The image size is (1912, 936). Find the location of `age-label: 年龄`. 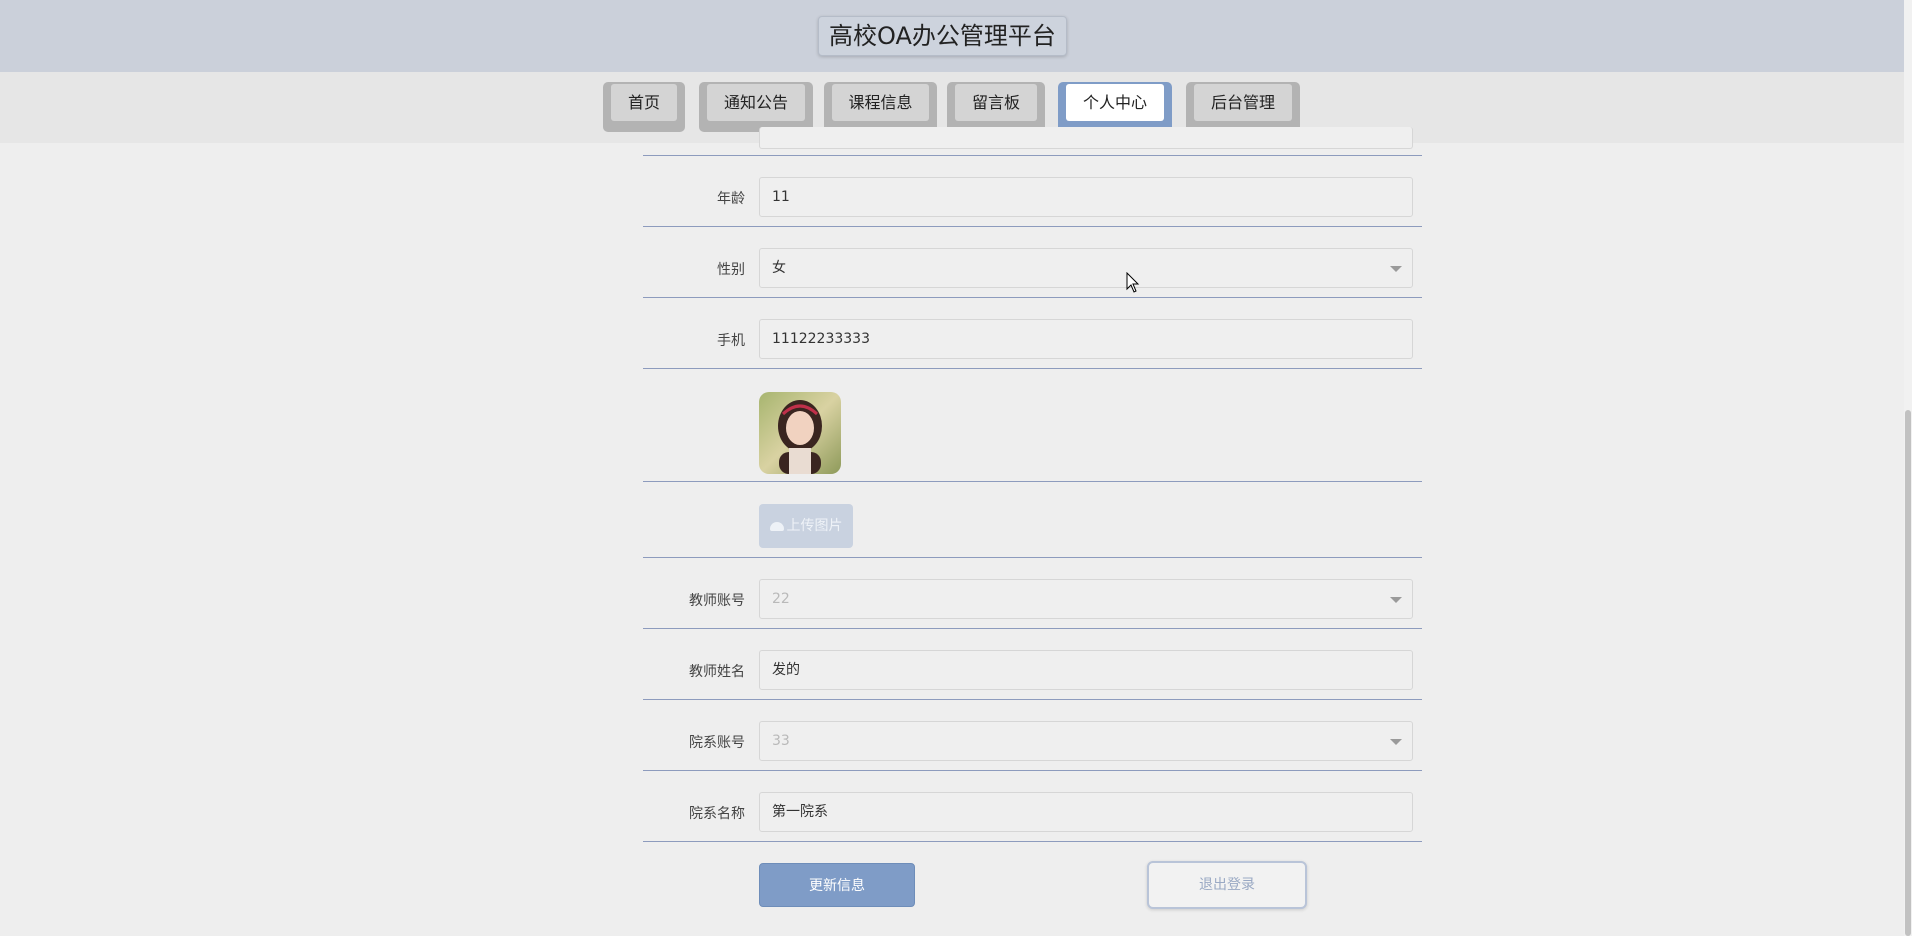

age-label: 年龄 is located at coordinates (731, 199).